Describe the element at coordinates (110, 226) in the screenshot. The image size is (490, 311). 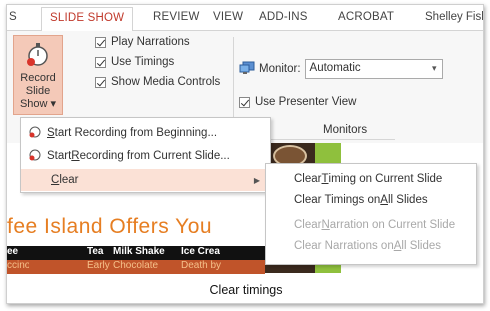
I see `slide-title: fee Island Offers You` at that location.